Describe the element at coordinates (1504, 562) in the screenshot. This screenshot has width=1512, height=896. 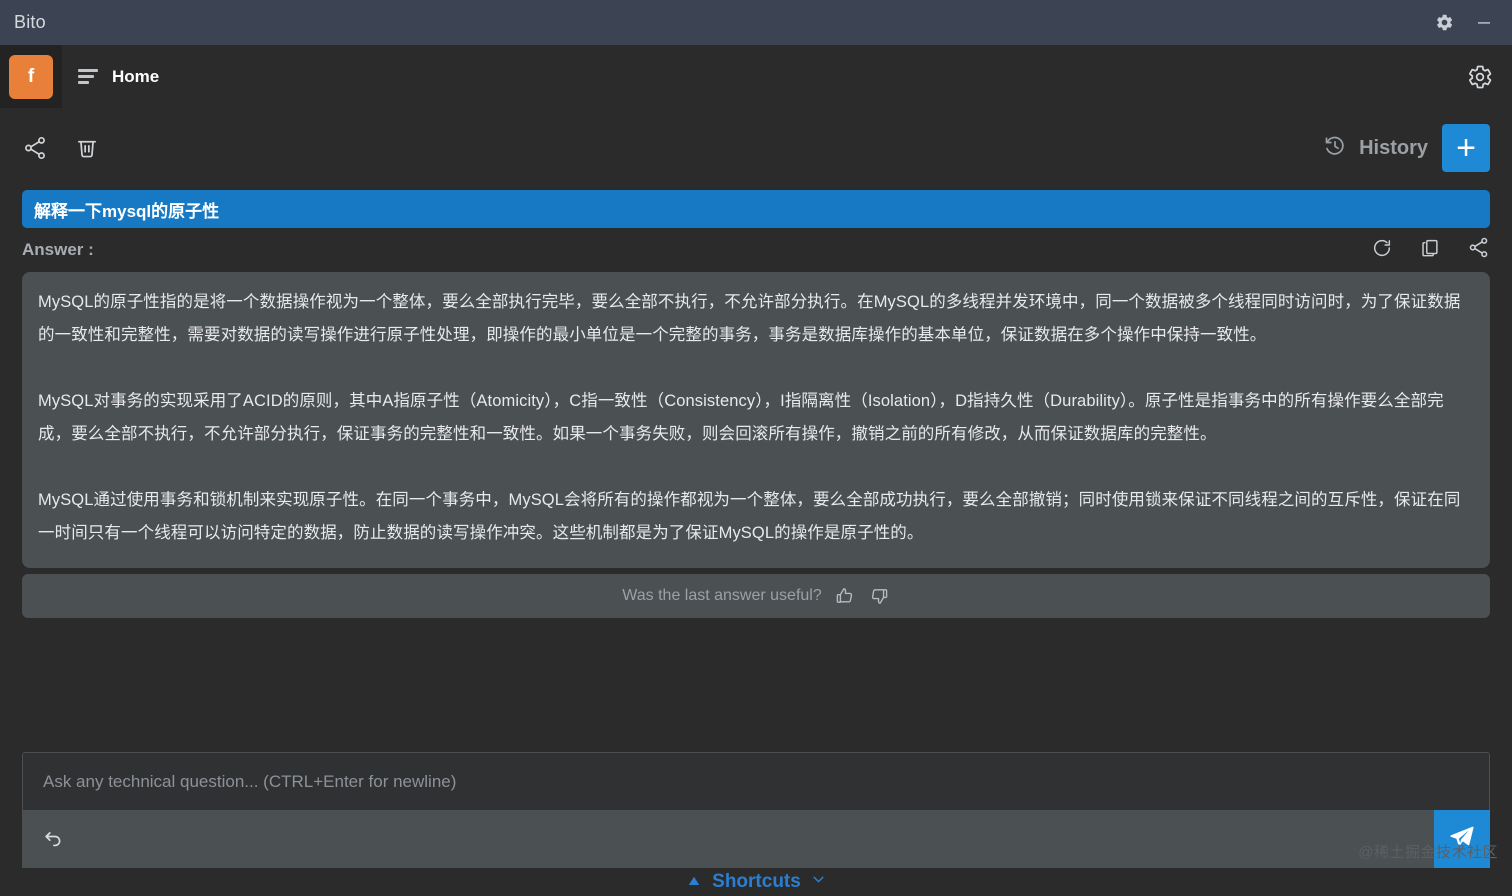
I see `answer-scrollbar` at that location.